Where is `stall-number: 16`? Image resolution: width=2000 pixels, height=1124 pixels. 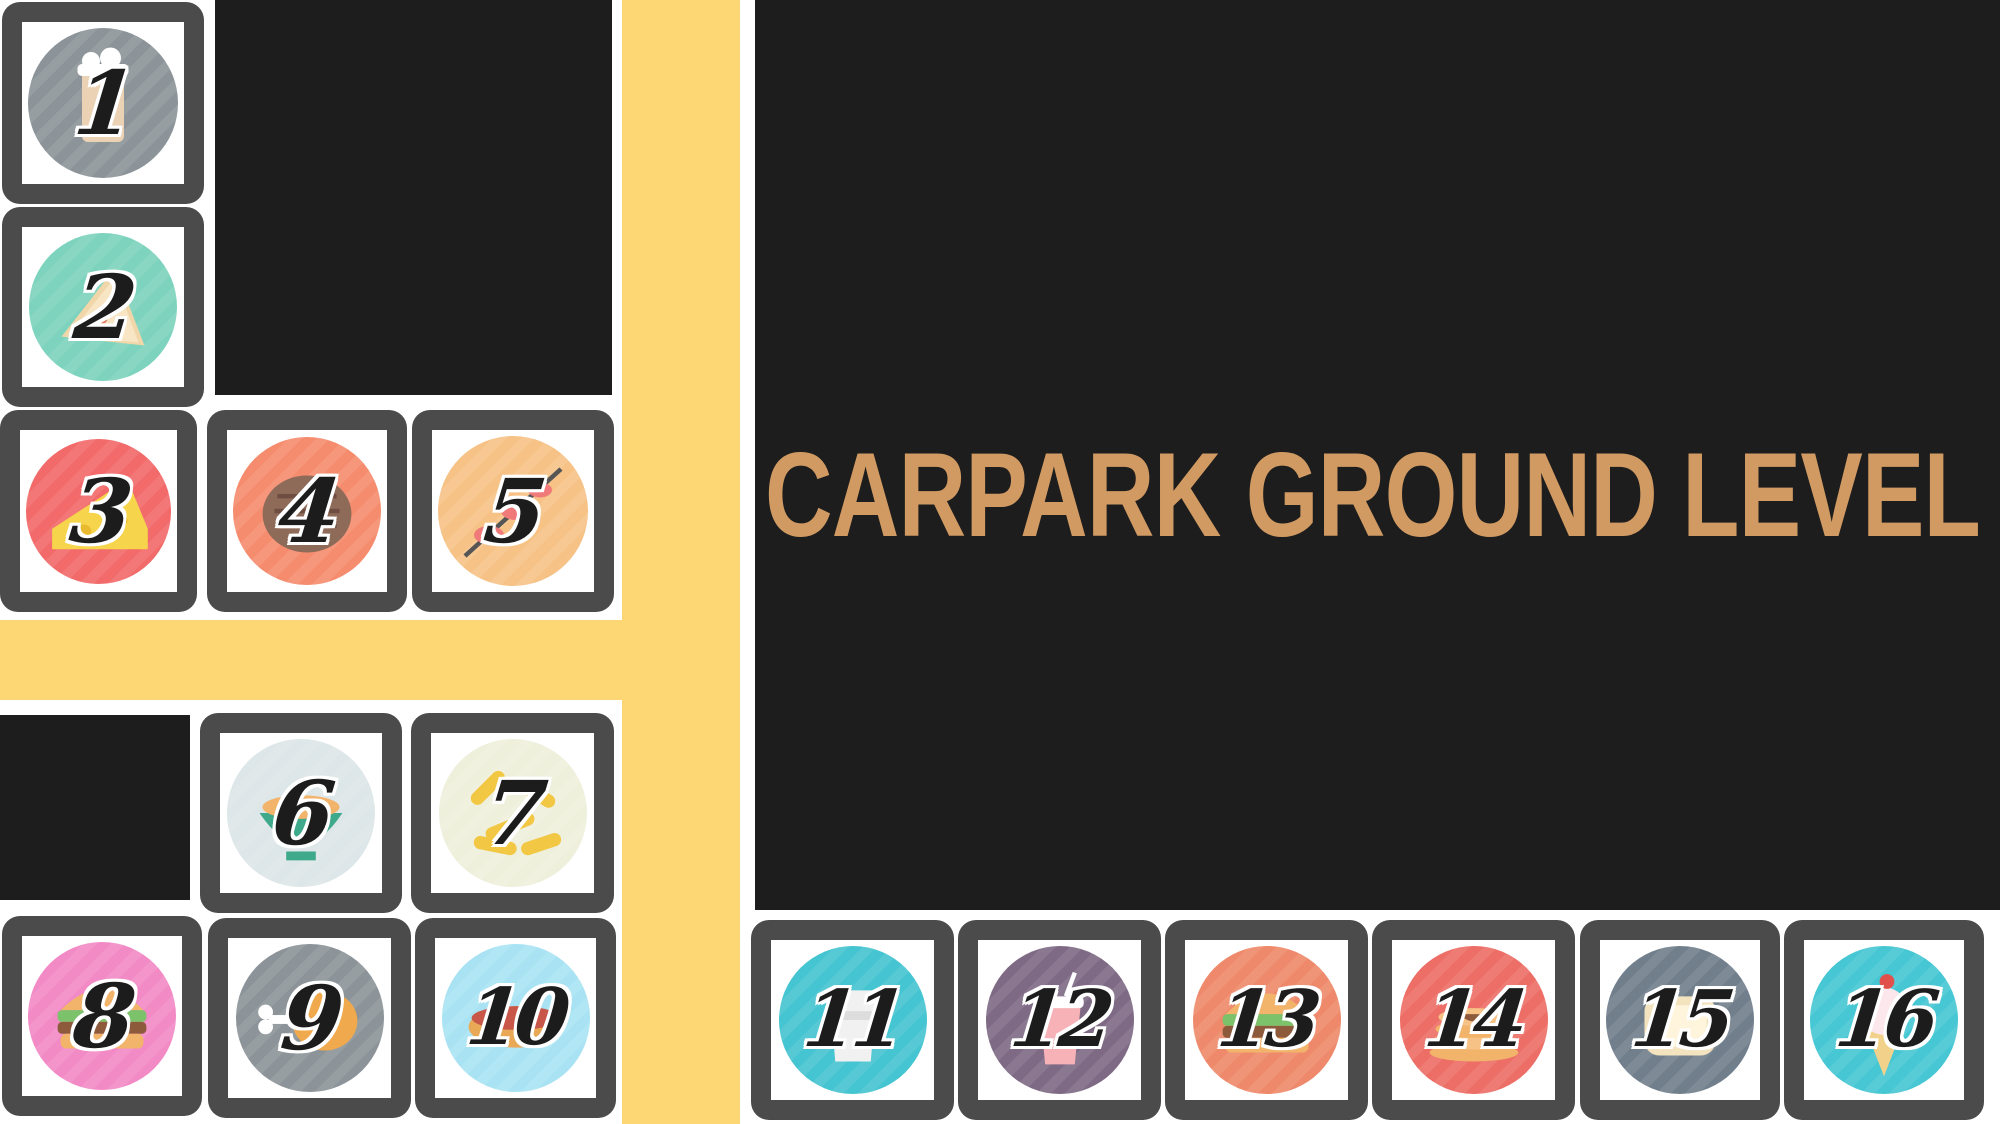 stall-number: 16 is located at coordinates (1884, 1019).